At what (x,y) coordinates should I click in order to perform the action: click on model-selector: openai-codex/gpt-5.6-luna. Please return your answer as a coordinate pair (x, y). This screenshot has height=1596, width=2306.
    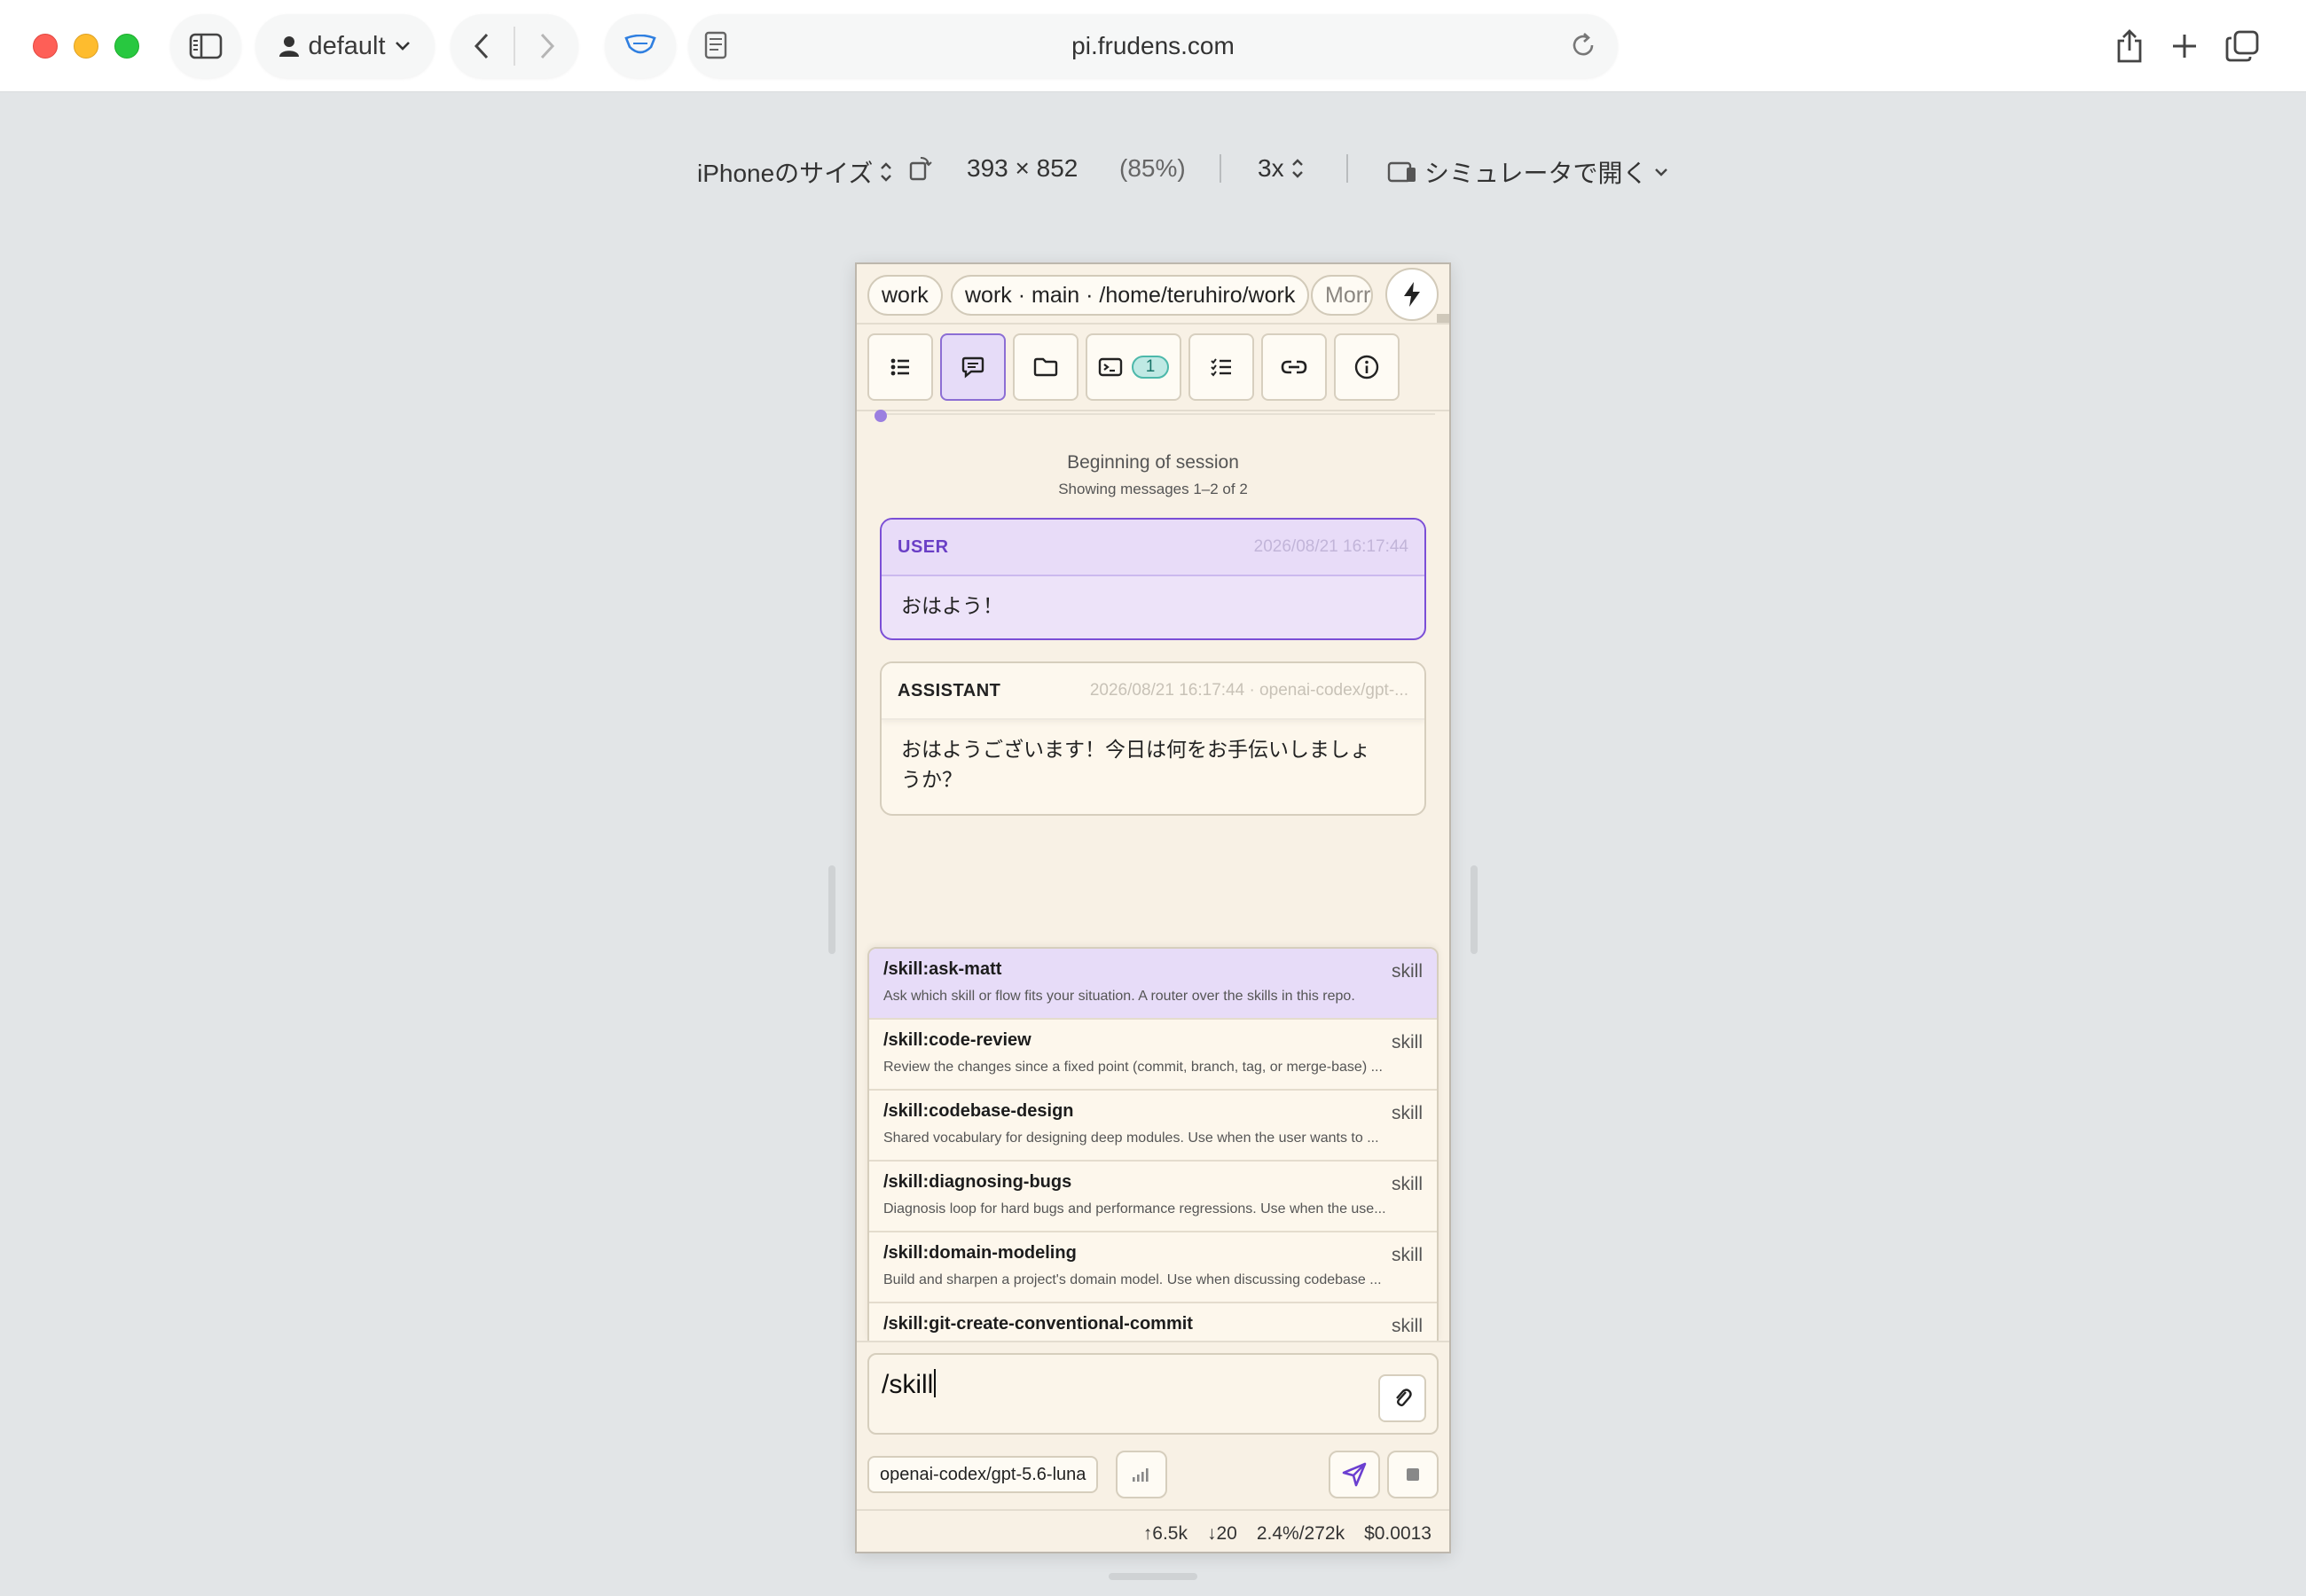
    Looking at the image, I should click on (983, 1474).